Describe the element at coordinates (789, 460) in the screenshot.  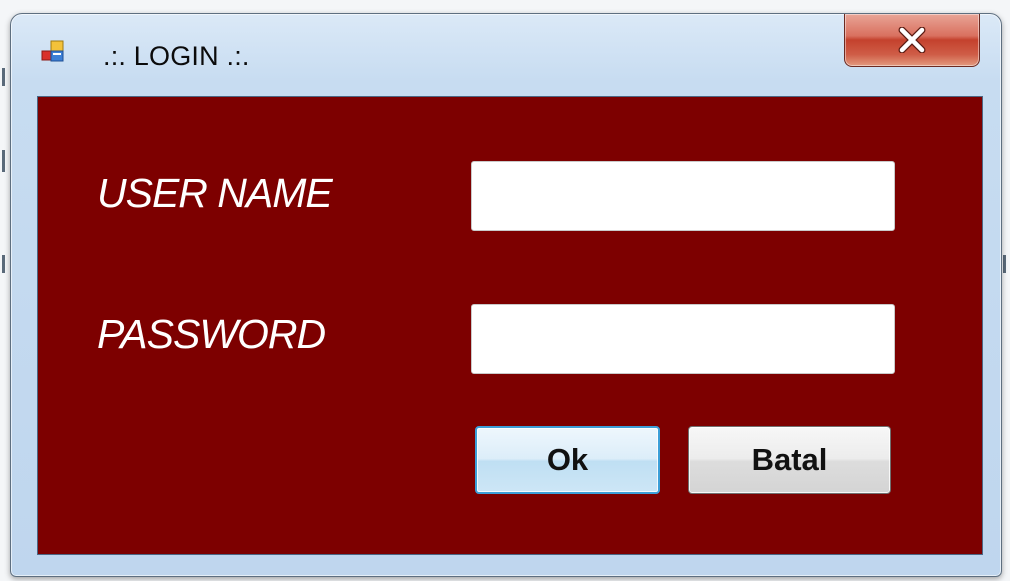
I see `cancel-button: Batal` at that location.